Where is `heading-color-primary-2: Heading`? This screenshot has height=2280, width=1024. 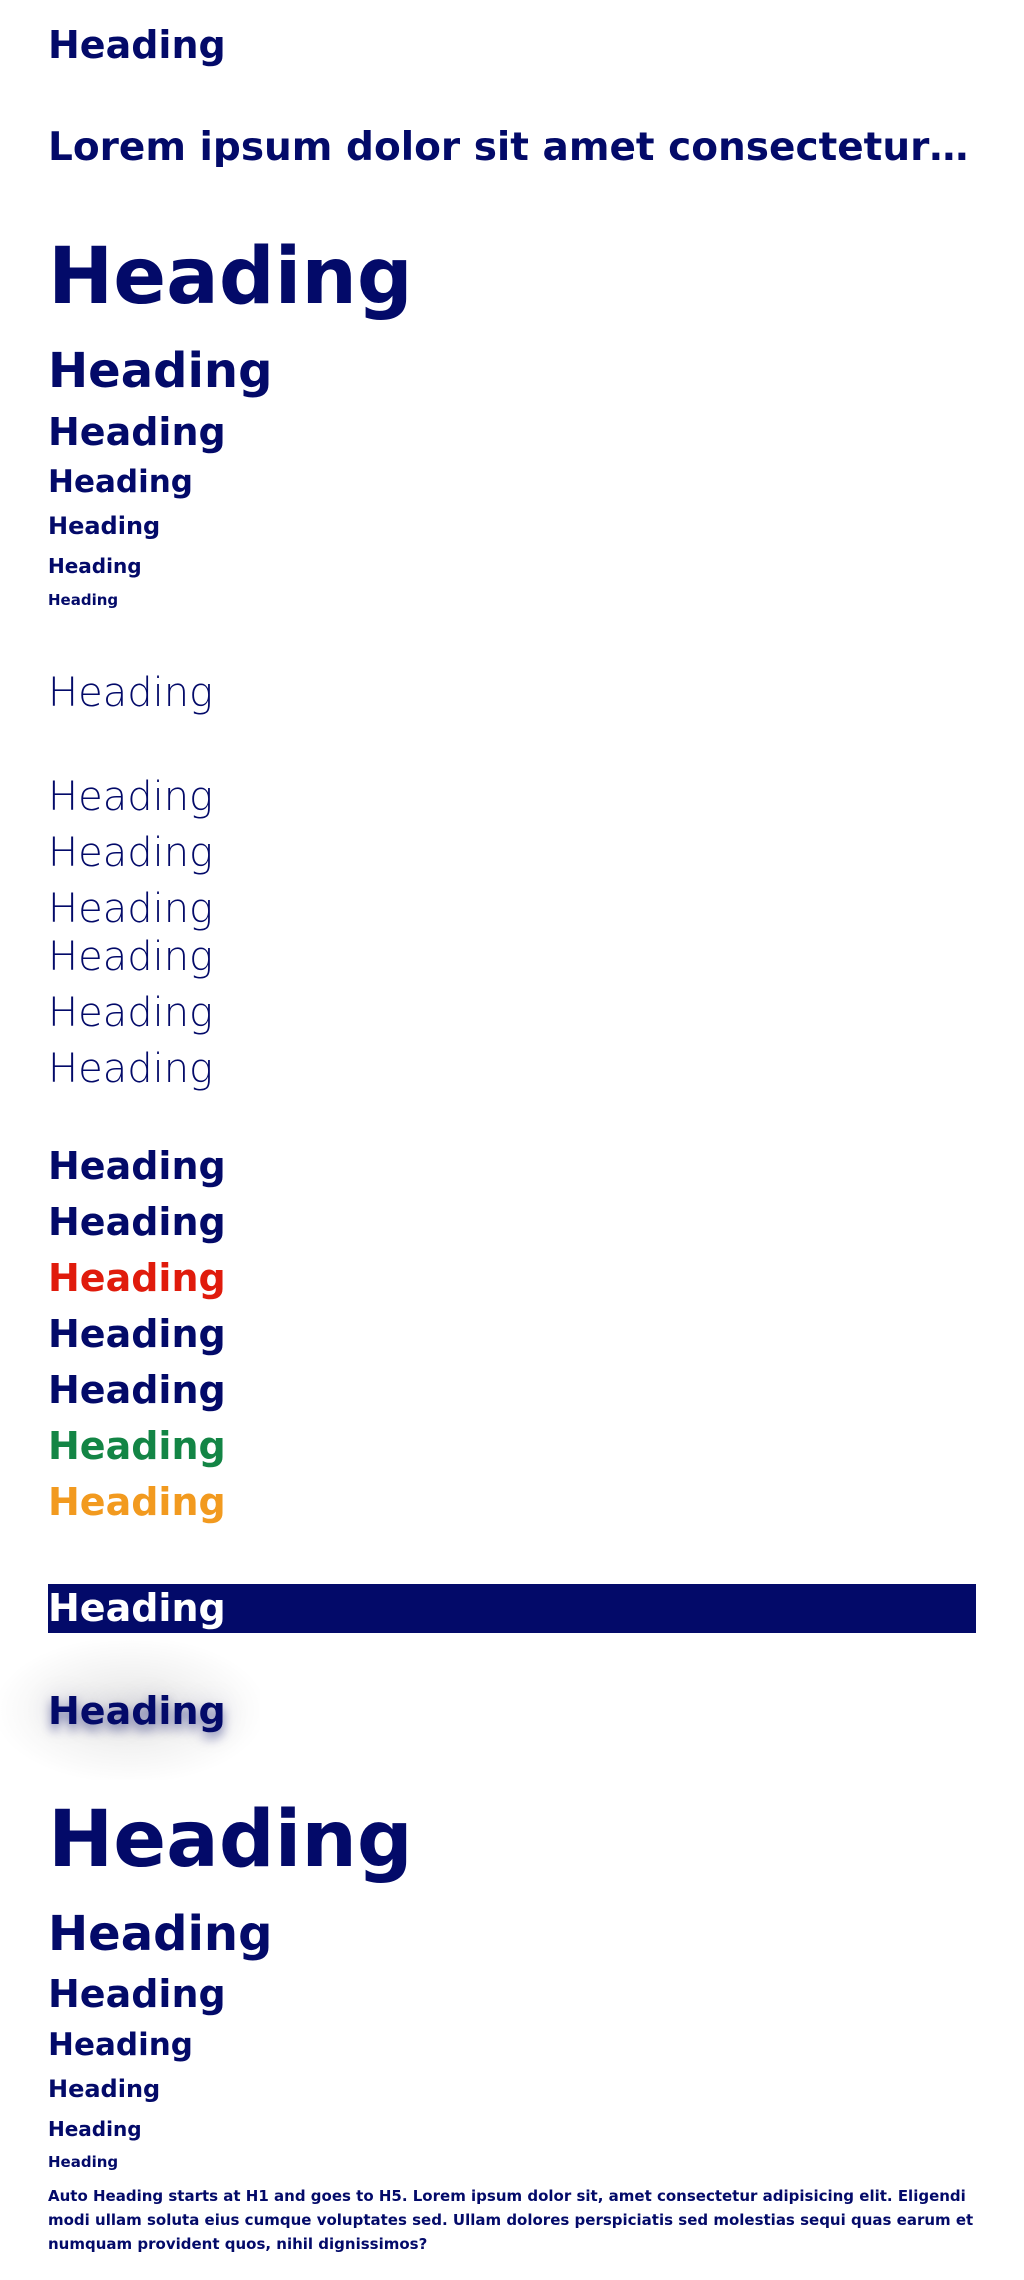 heading-color-primary-2: Heading is located at coordinates (137, 1222).